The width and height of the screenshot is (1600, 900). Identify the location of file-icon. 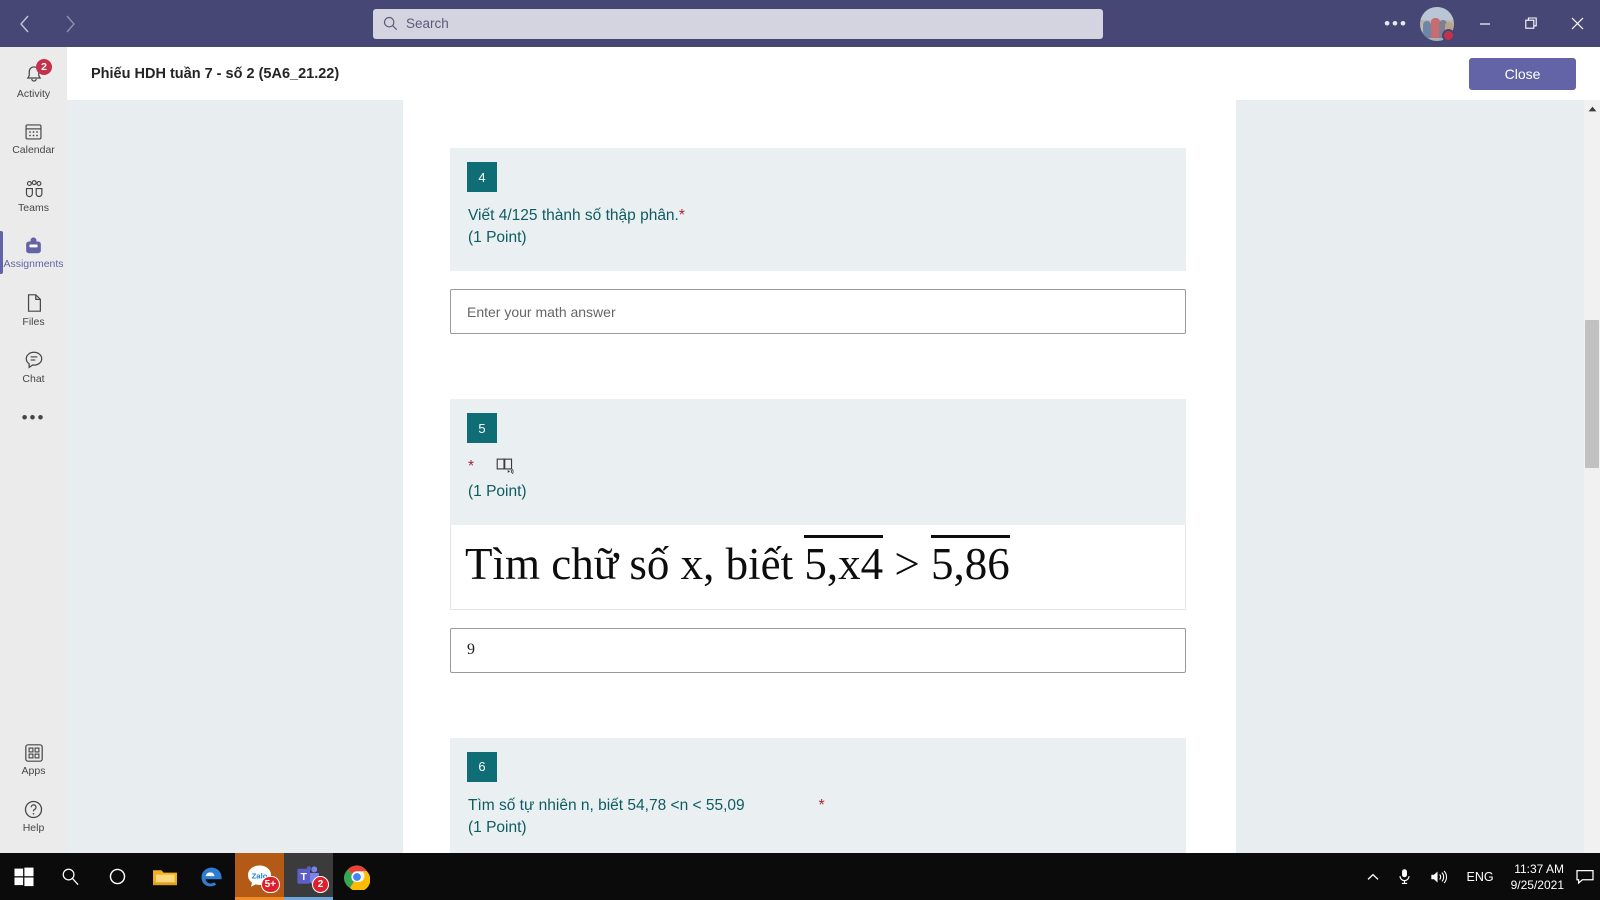
(34, 302).